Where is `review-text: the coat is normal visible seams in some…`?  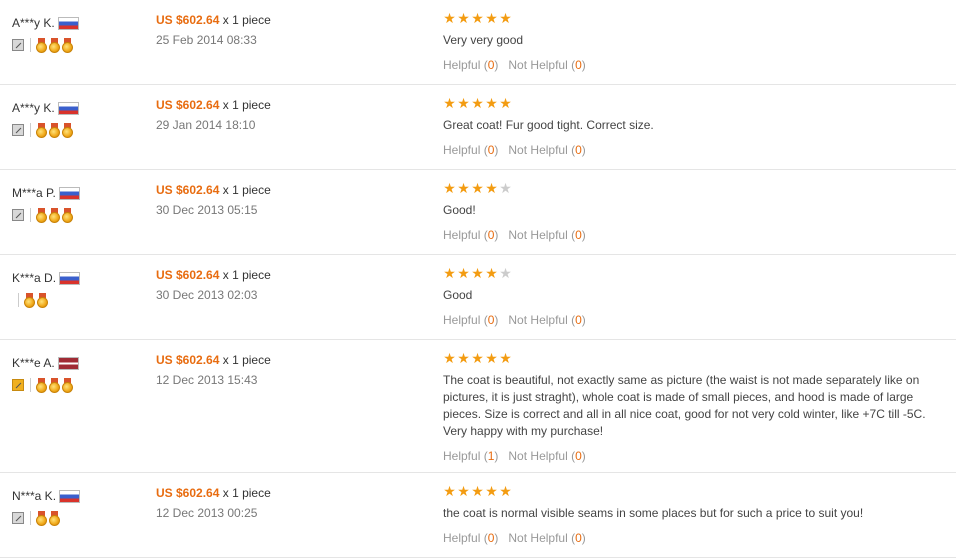 review-text: the coat is normal visible seams in some… is located at coordinates (653, 513).